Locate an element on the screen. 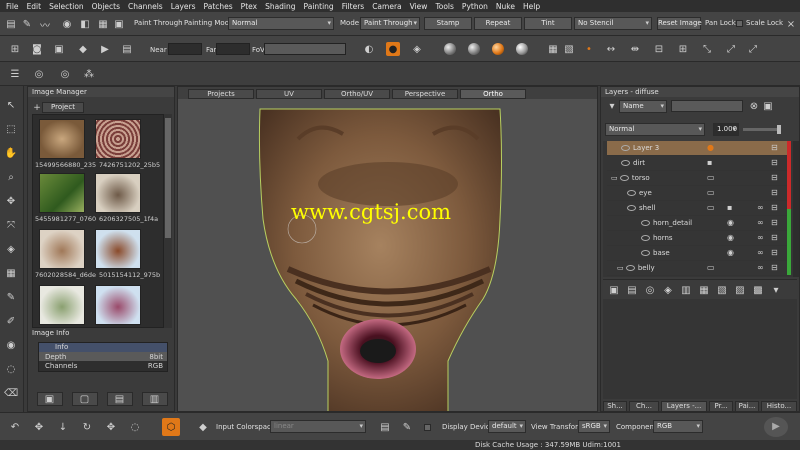 This screenshot has width=800, height=450. filter-dropdown: Name is located at coordinates (643, 106).